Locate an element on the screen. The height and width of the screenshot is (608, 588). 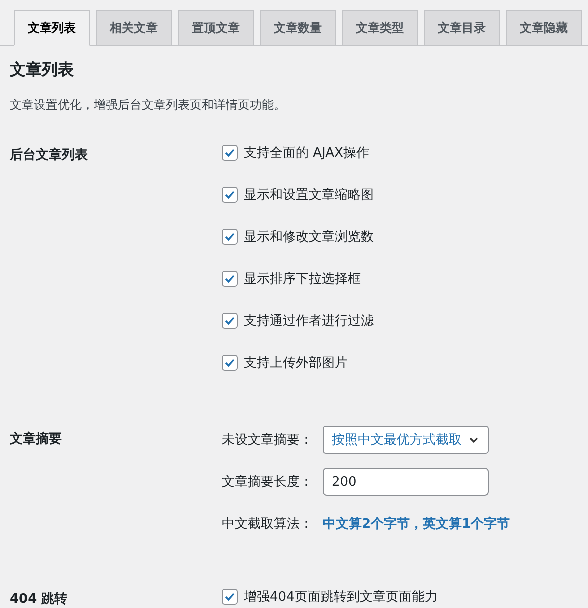
checkbox-label: 显示和修改文章浏览数 is located at coordinates (309, 237).